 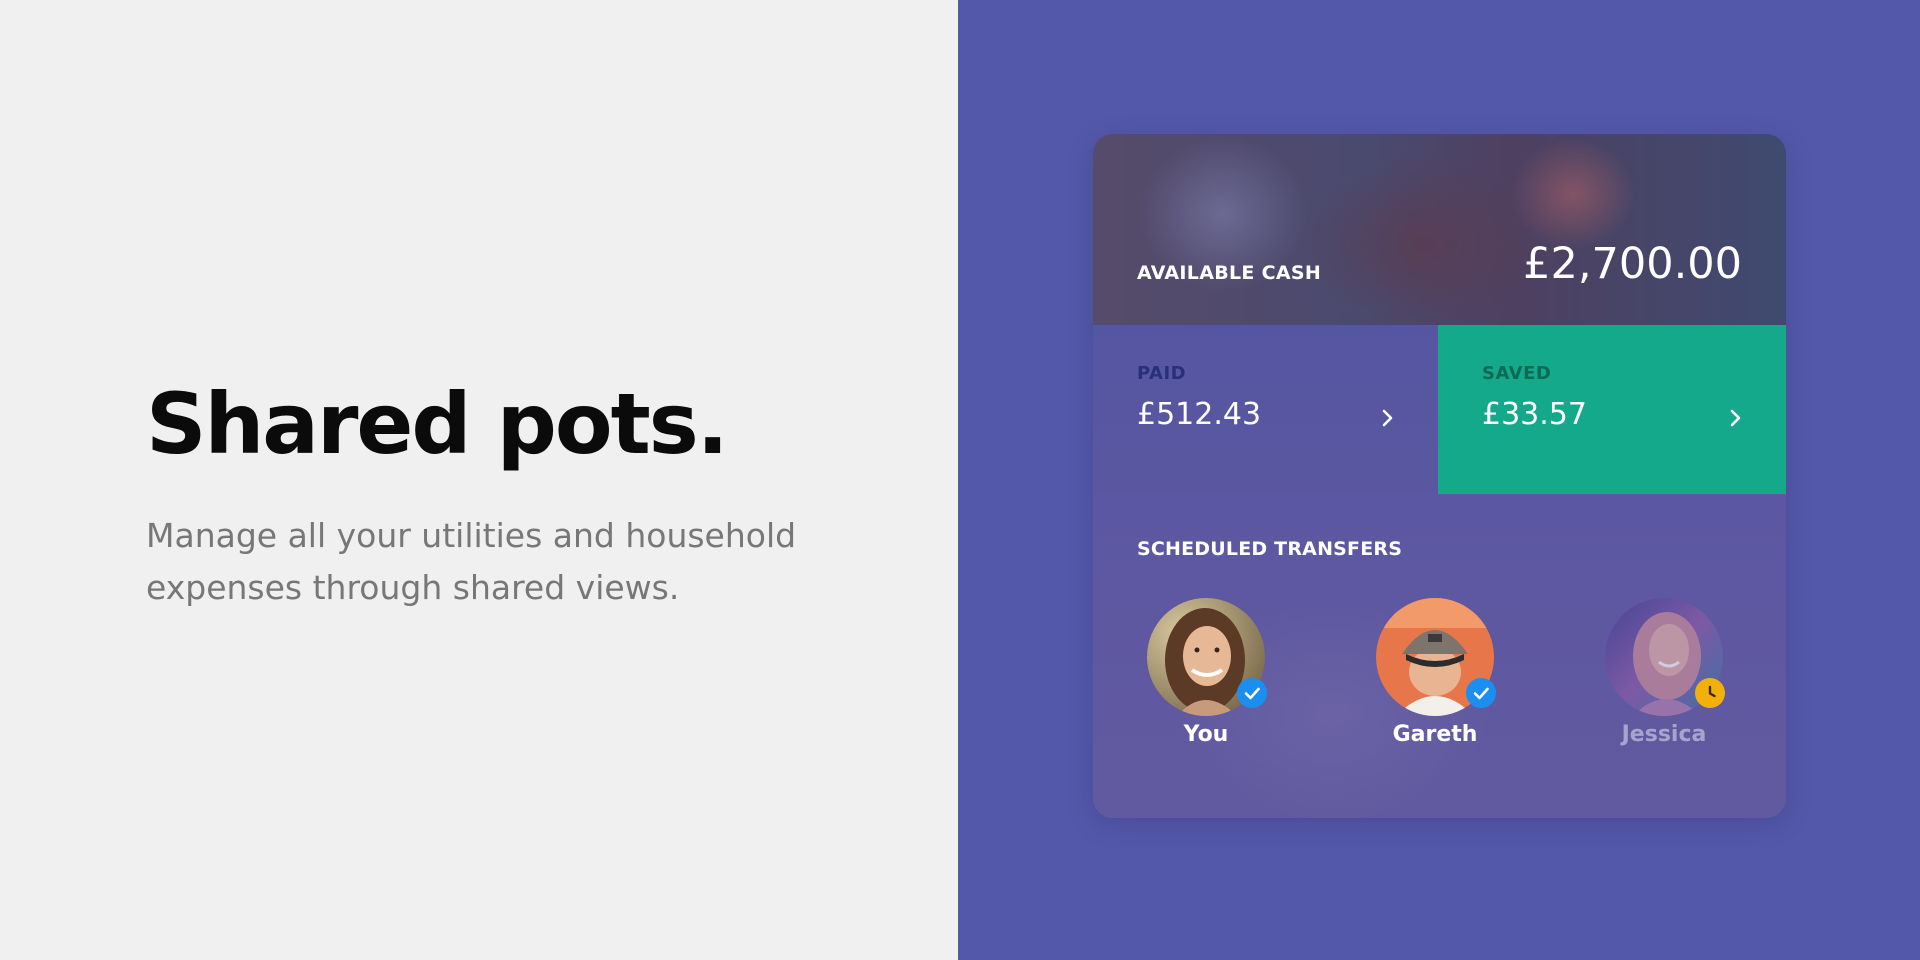 What do you see at coordinates (1664, 678) in the screenshot?
I see `transfer-person-jessica: Jessica` at bounding box center [1664, 678].